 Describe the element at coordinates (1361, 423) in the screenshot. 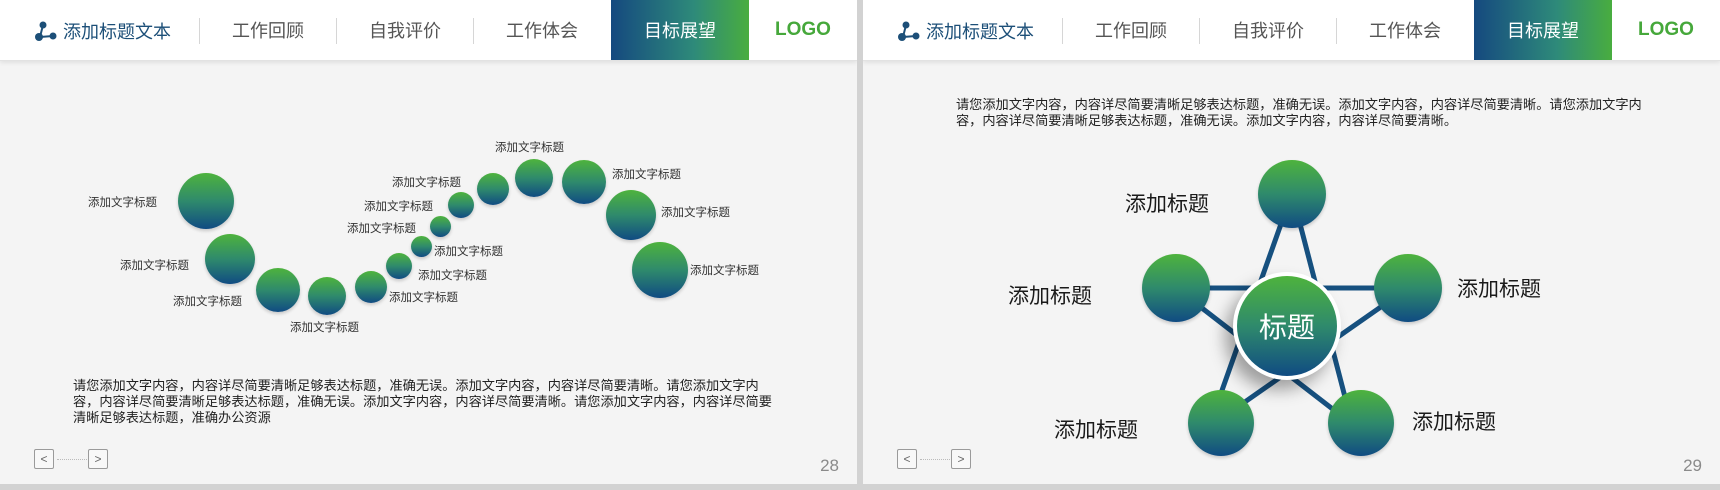

I see `star-node-bottom-right` at that location.